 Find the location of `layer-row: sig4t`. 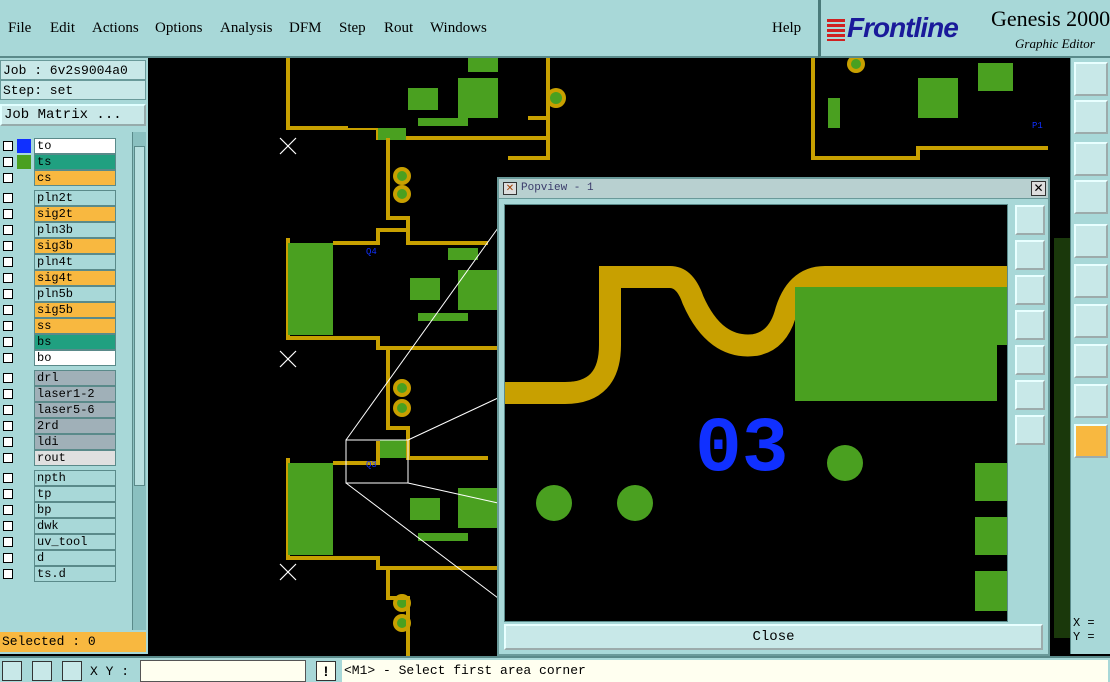

layer-row: sig4t is located at coordinates (66, 278).